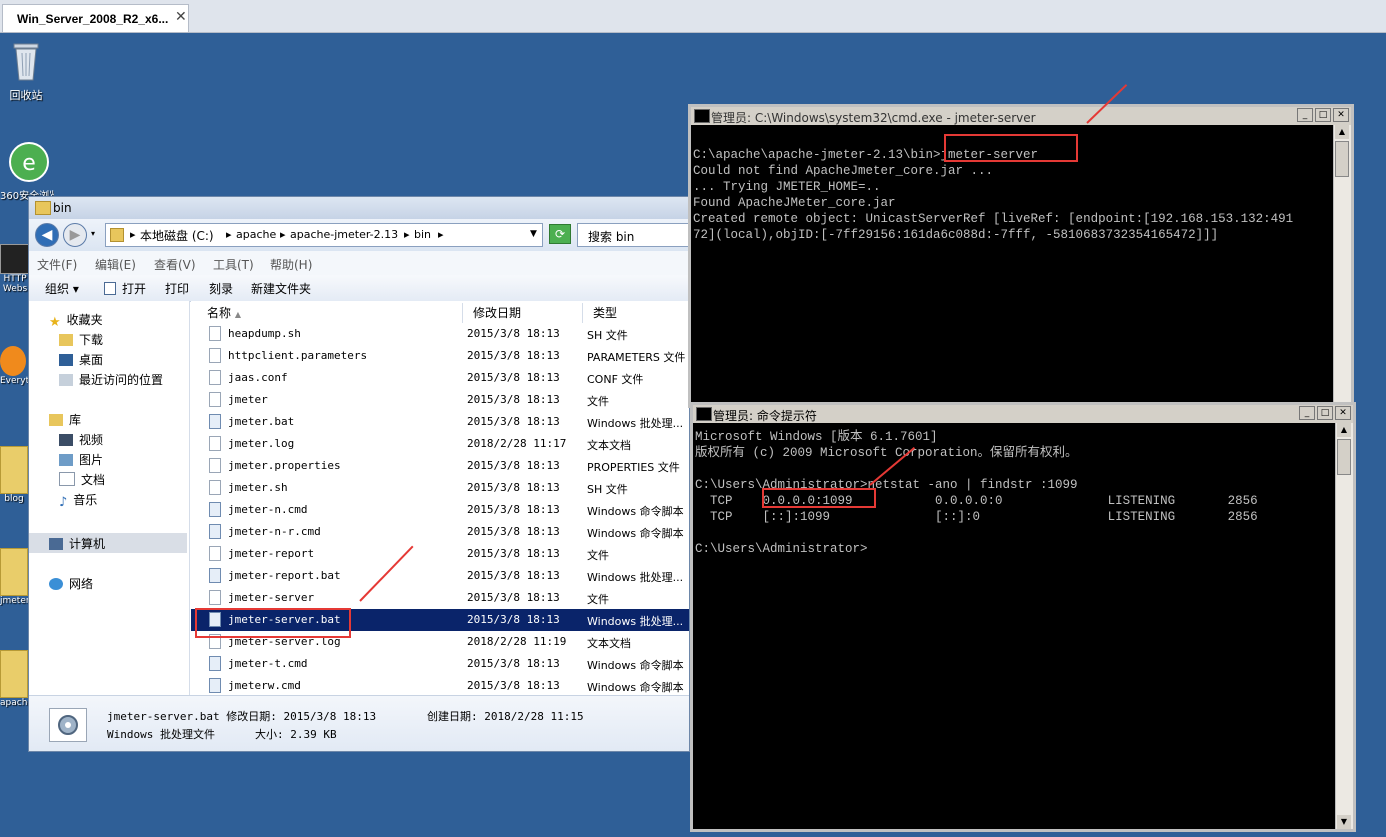 Image resolution: width=1386 pixels, height=837 pixels. Describe the element at coordinates (181, 17) in the screenshot. I see `close-icon: ✕` at that location.